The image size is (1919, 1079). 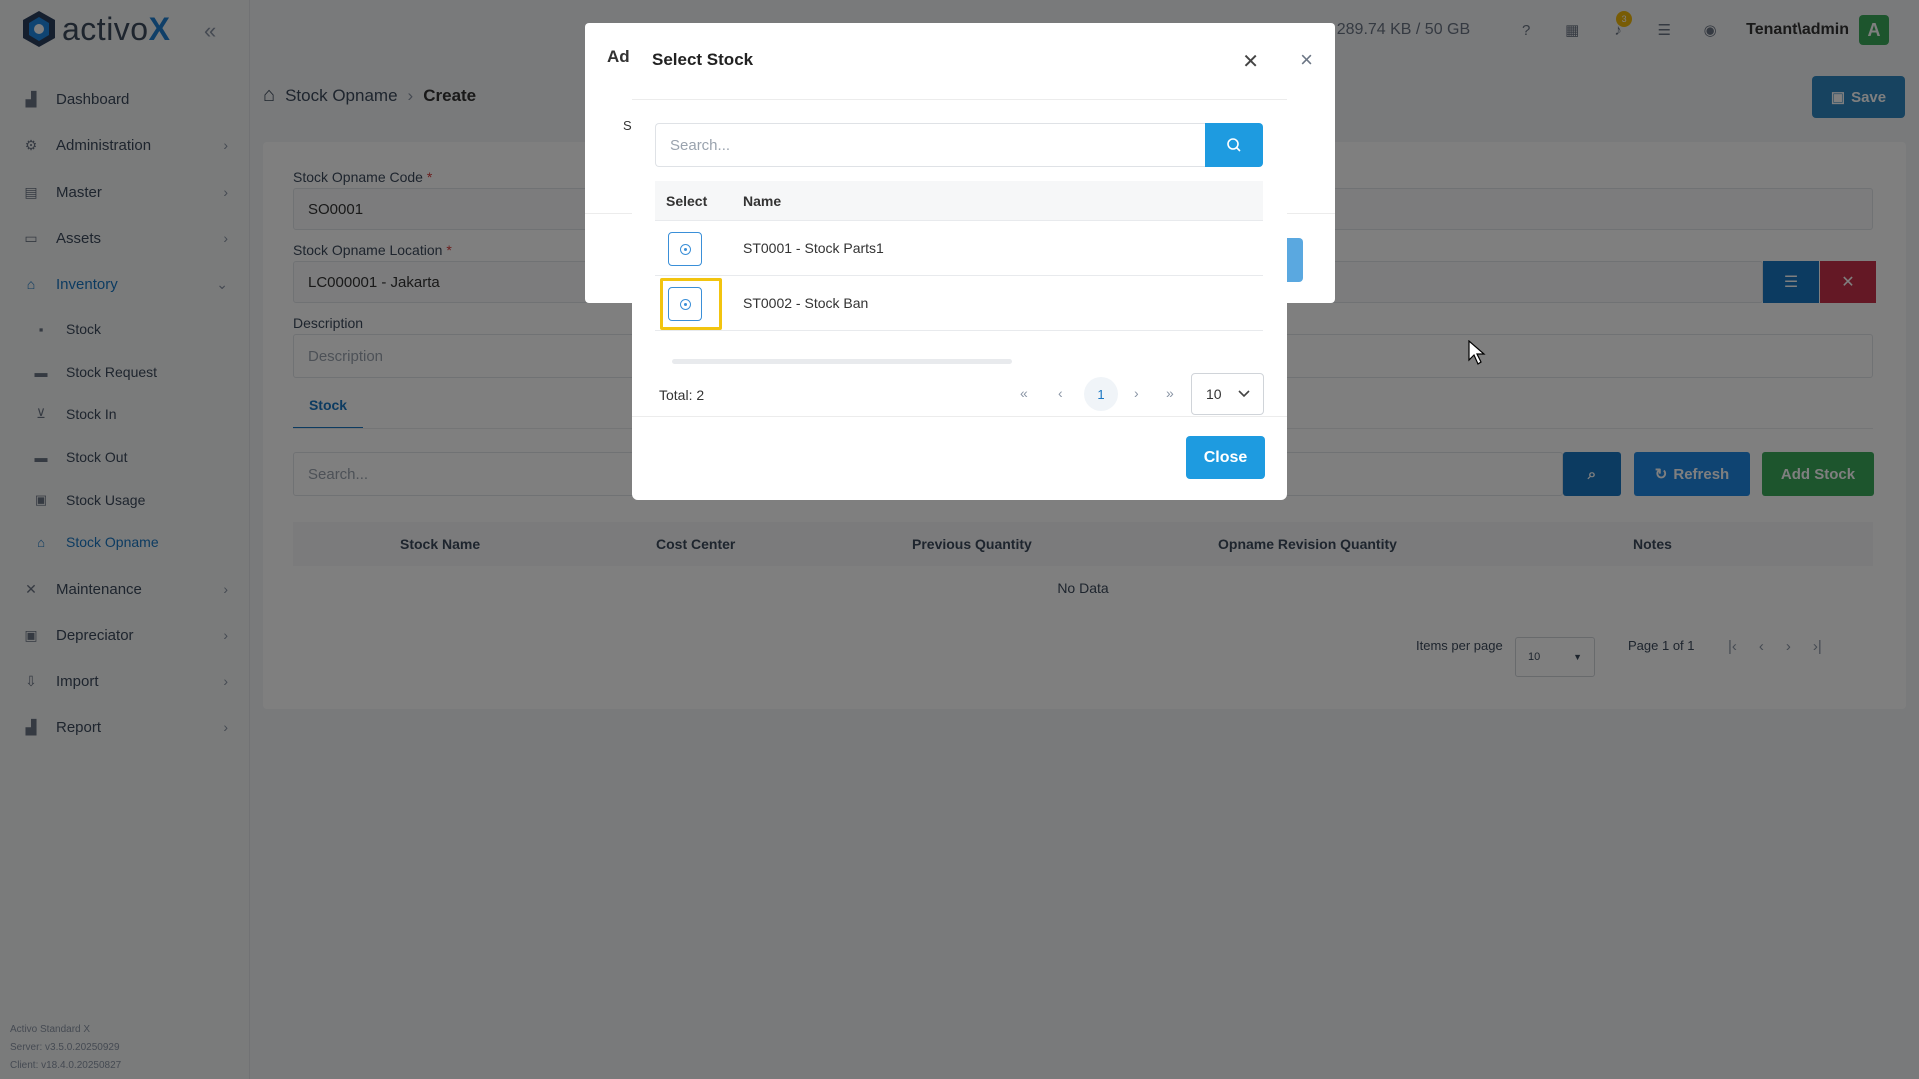 I want to click on modal-table-header: Select Name, so click(x=959, y=201).